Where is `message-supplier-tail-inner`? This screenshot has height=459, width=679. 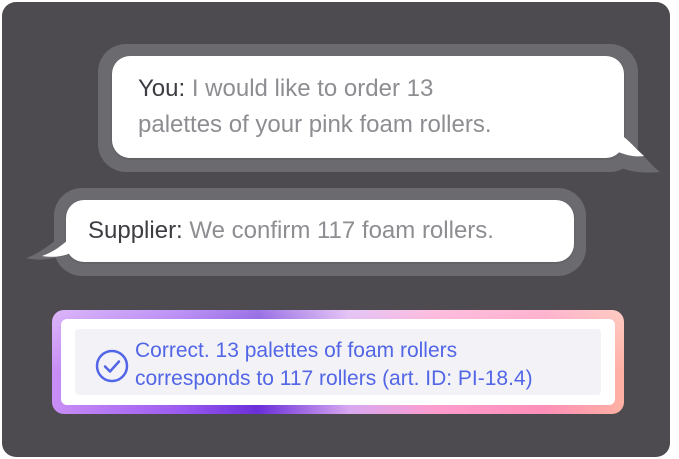 message-supplier-tail-inner is located at coordinates (57, 246).